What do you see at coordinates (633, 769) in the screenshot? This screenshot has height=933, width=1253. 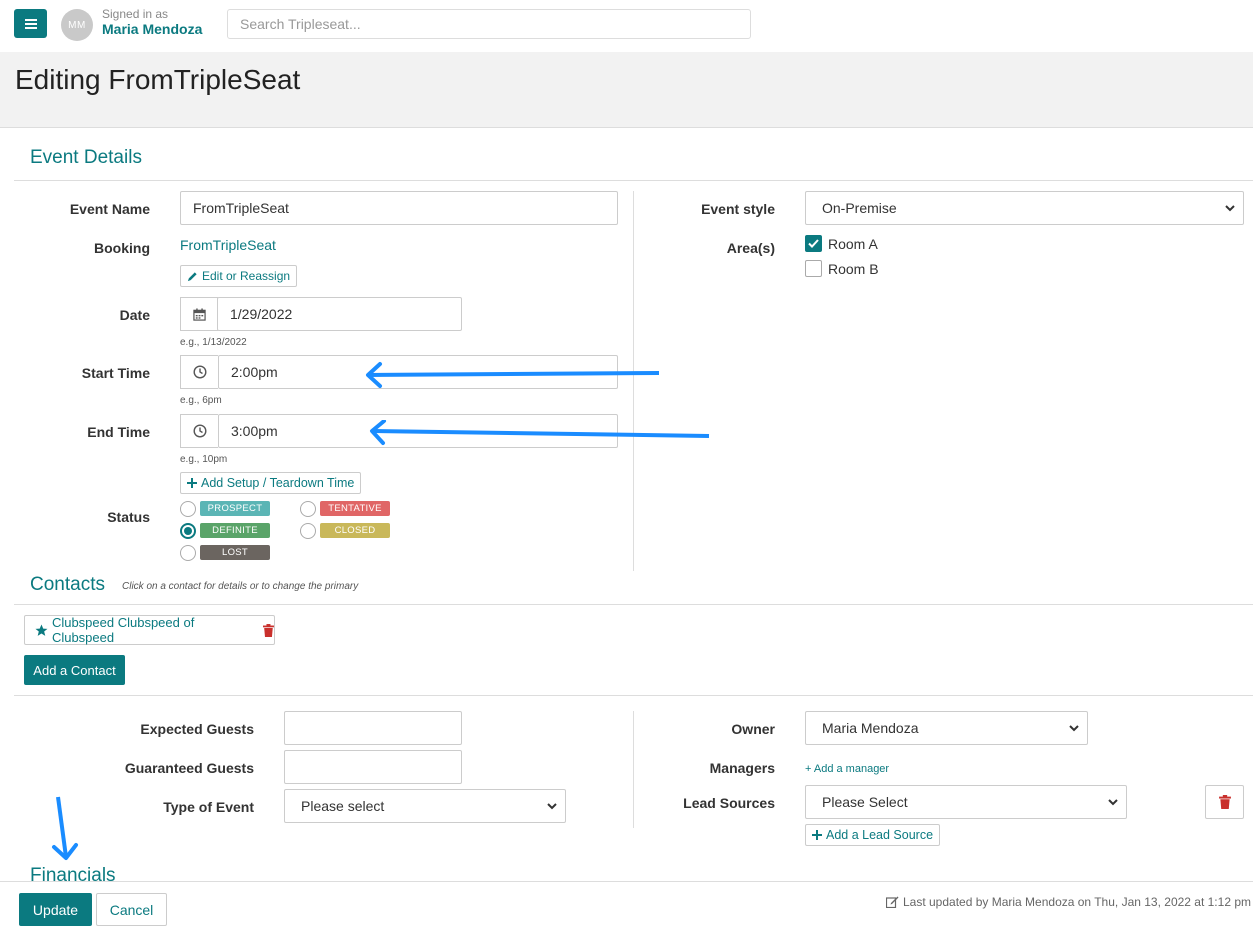 I see `column-divider` at bounding box center [633, 769].